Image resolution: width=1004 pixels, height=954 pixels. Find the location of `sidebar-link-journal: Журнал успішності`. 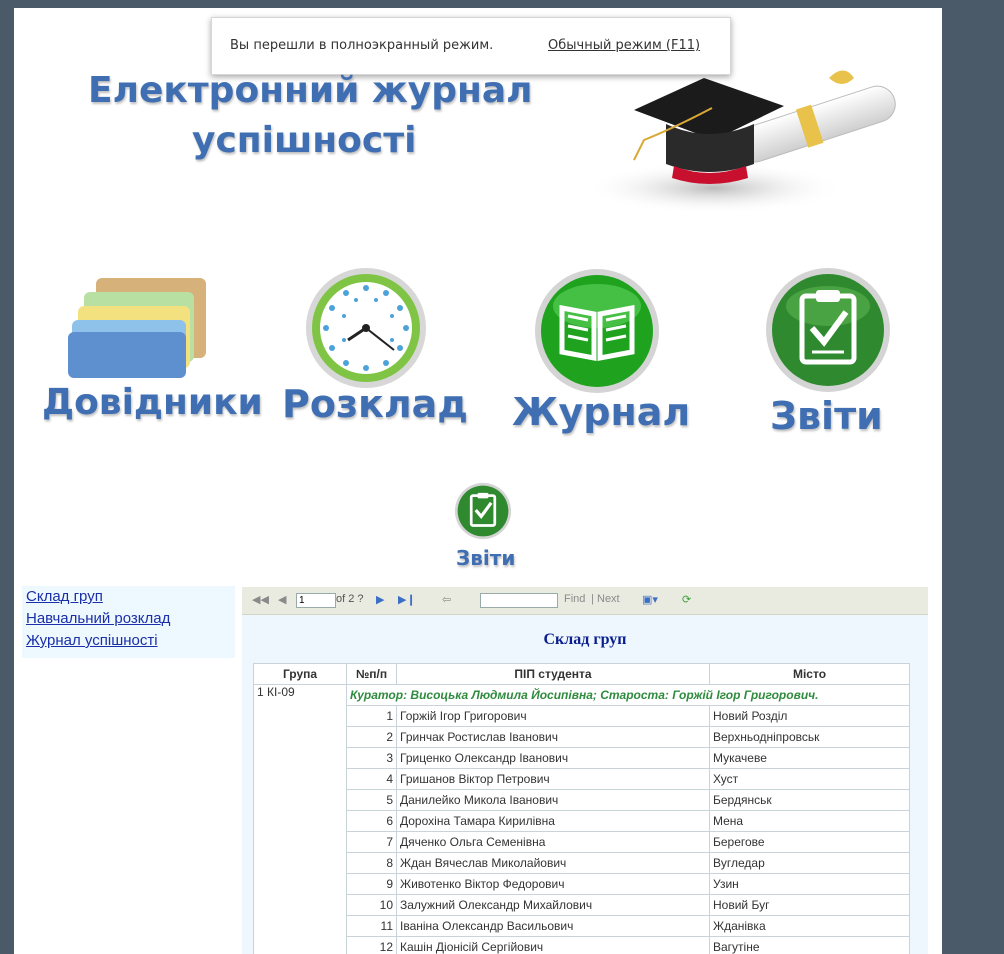

sidebar-link-journal: Журнал успішності is located at coordinates (128, 641).